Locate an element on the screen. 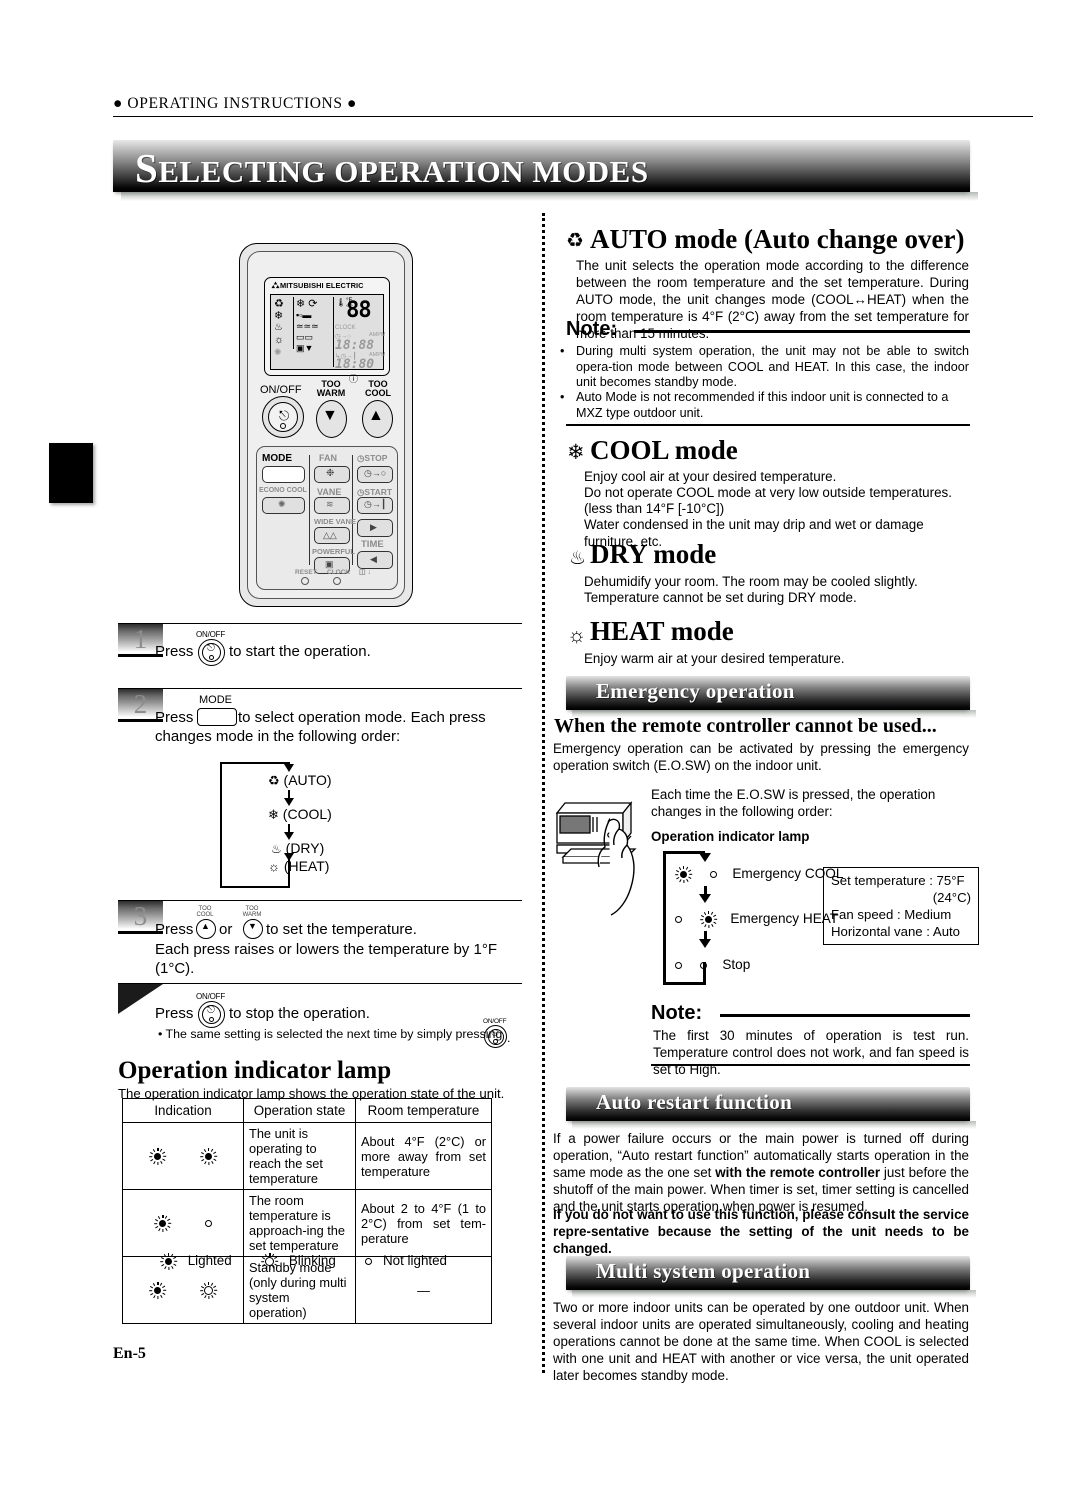  wide-vane-key: △△ is located at coordinates (332, 535).